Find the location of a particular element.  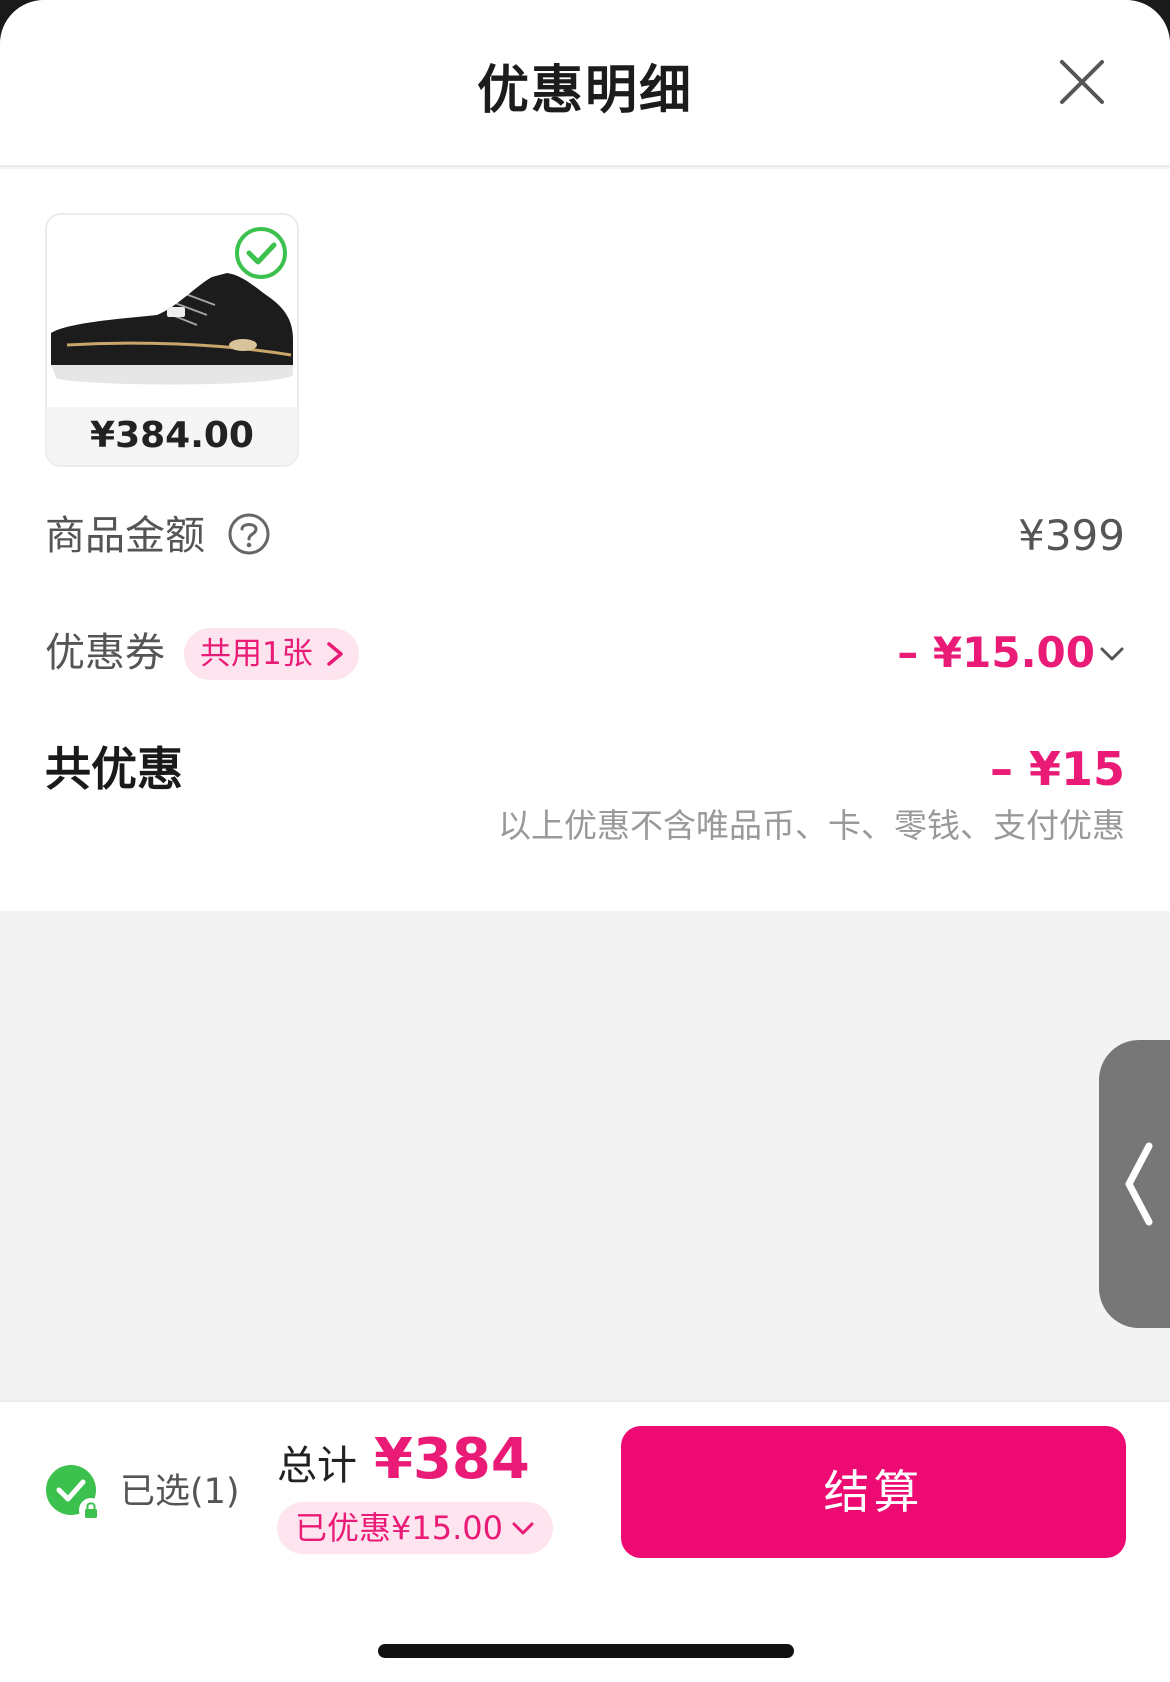

discount-note: 以上优惠不含唯品币、卡、零钱、支付优惠 is located at coordinates (811, 825).